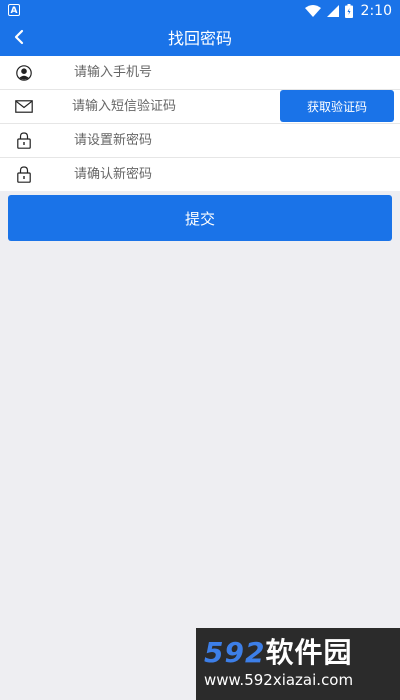  Describe the element at coordinates (312, 11) in the screenshot. I see `wifi-icon` at that location.